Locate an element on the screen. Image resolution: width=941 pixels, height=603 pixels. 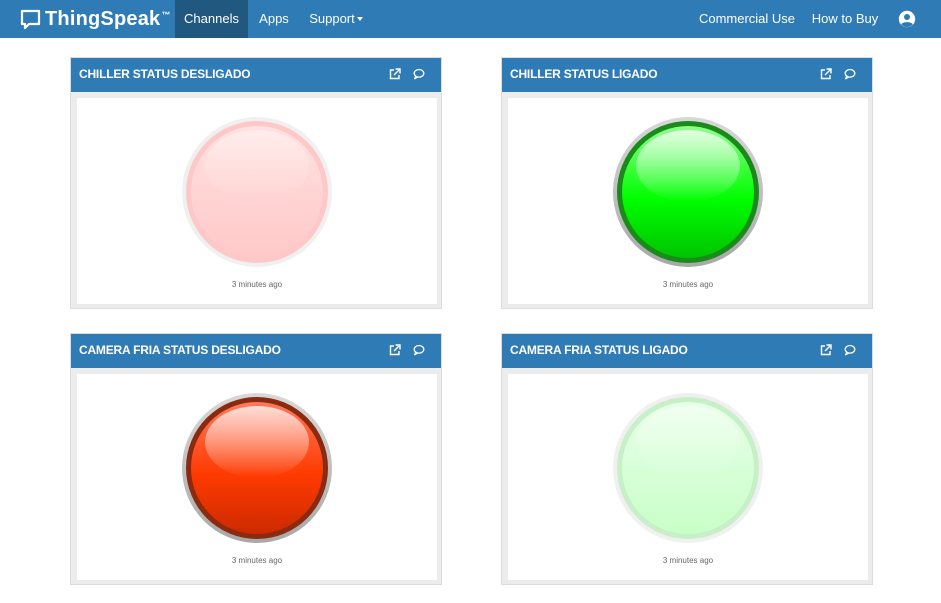
brand-name: ThingSpeak™ is located at coordinates (108, 19).